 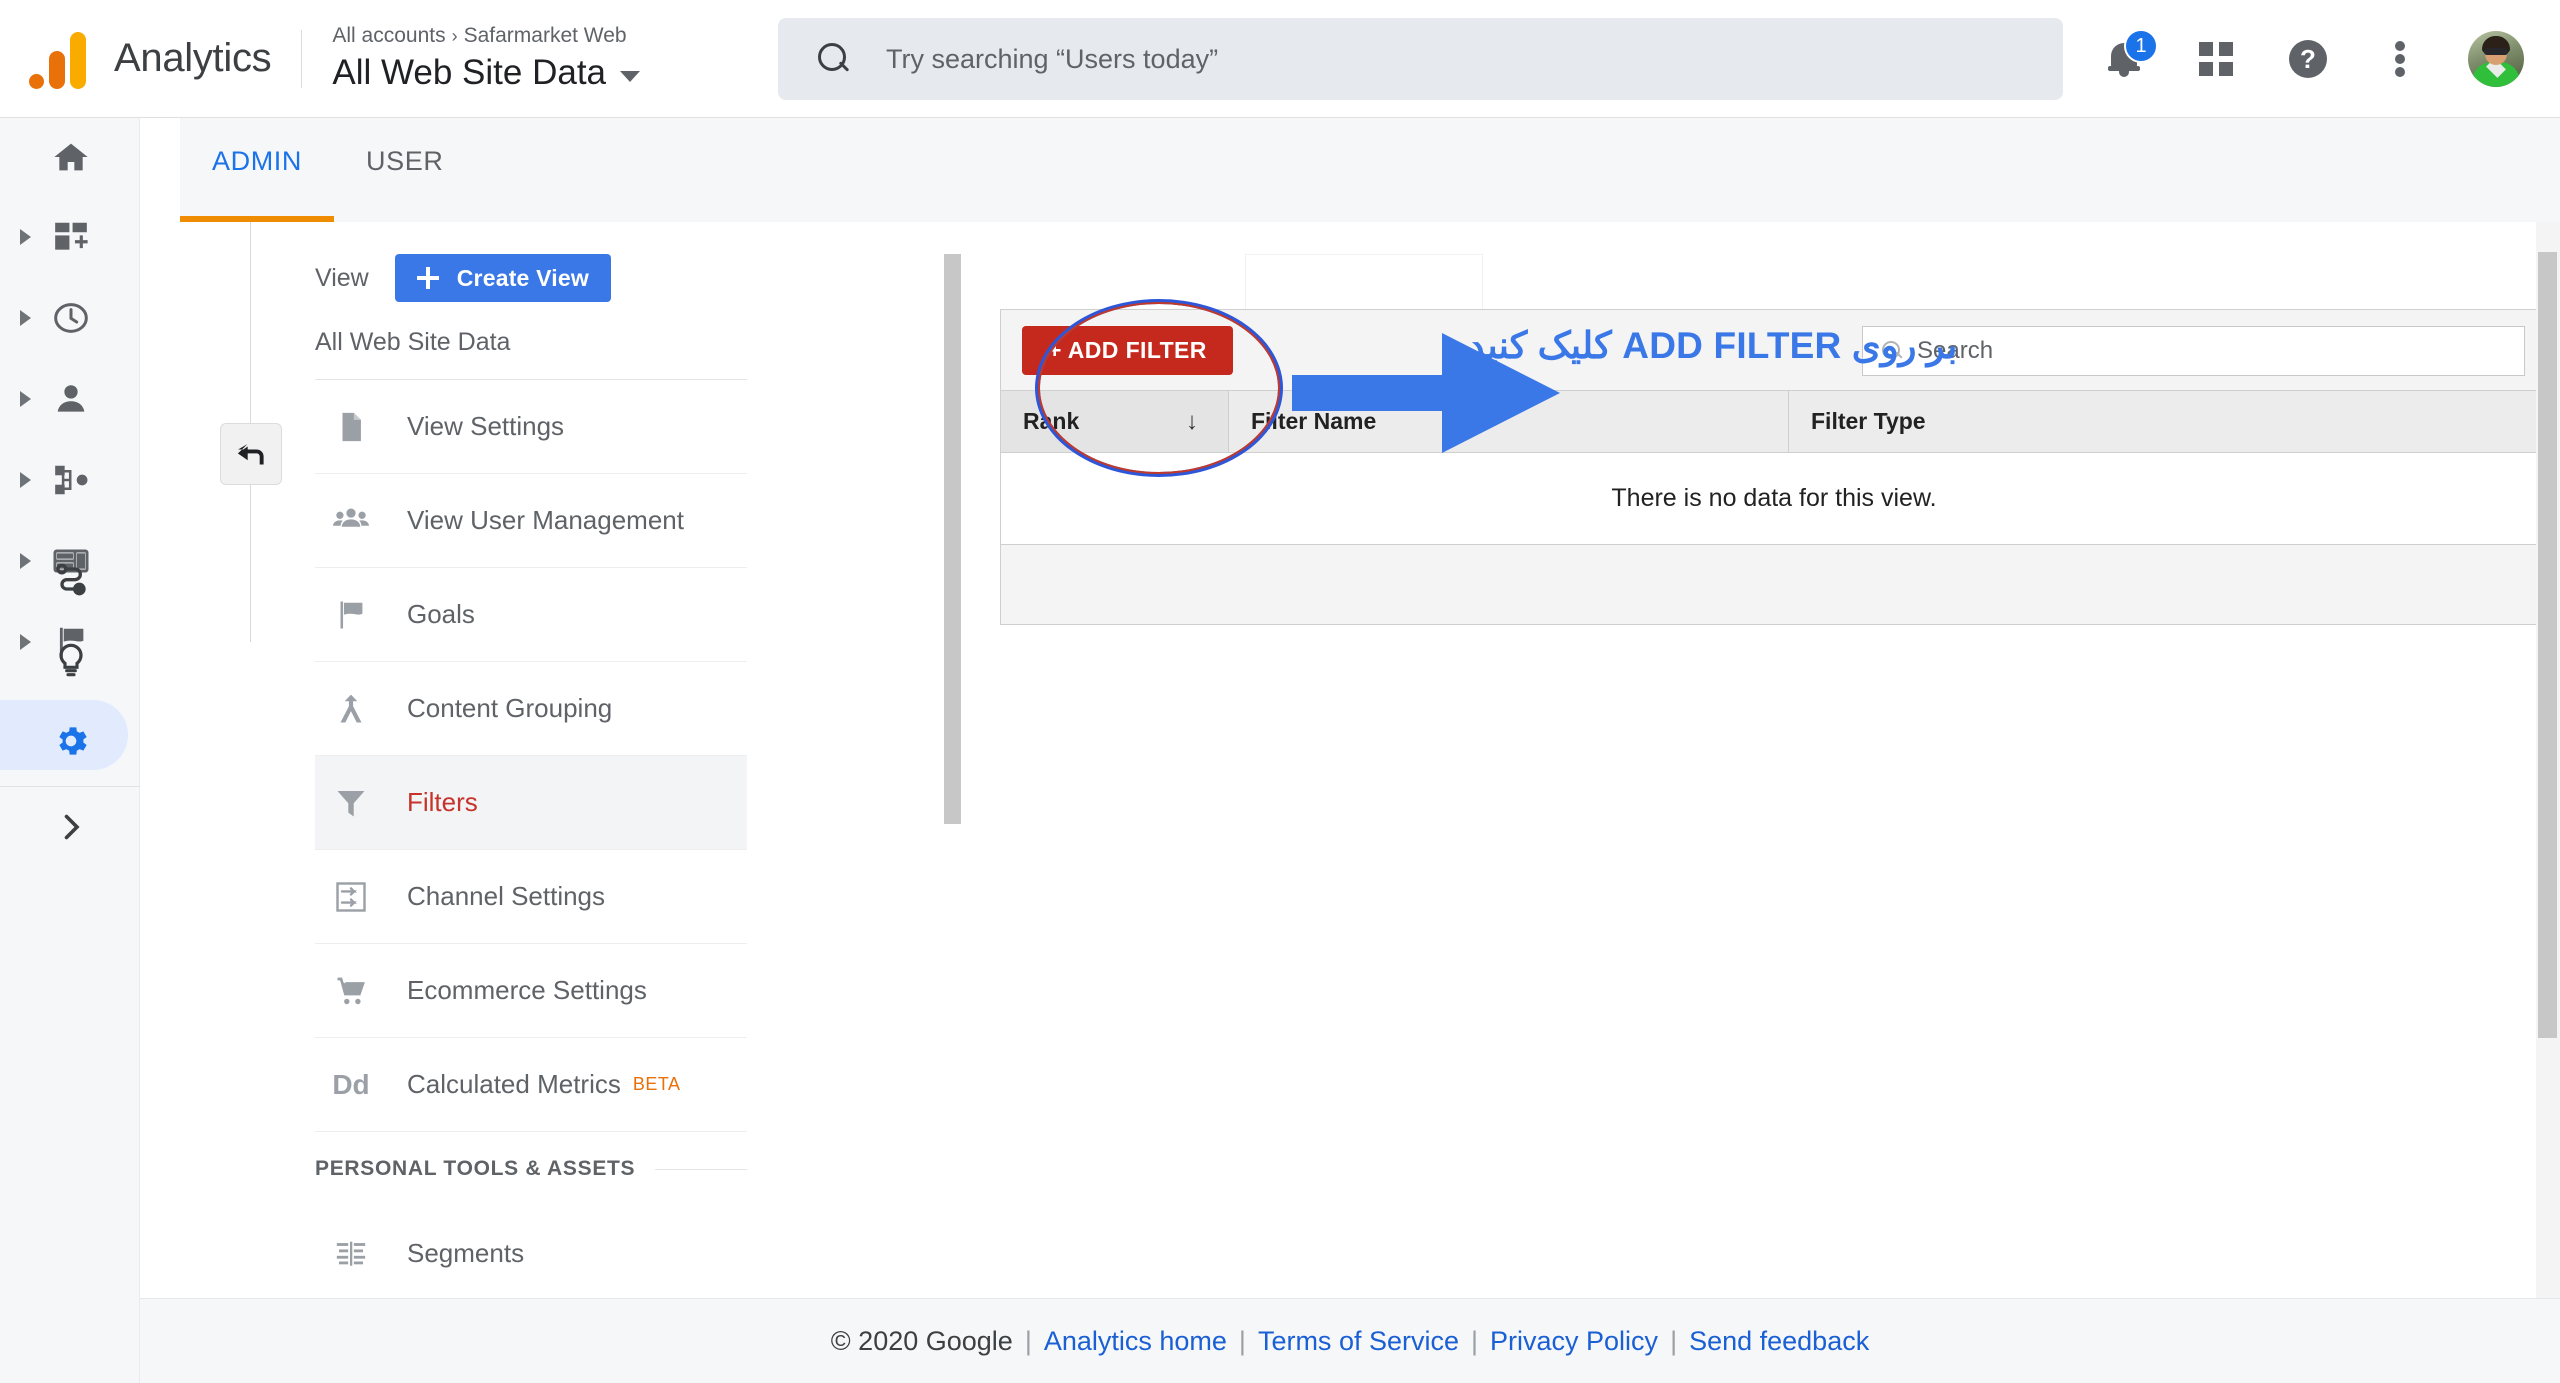 I want to click on sidebar-item-label: Segments, so click(x=466, y=1252).